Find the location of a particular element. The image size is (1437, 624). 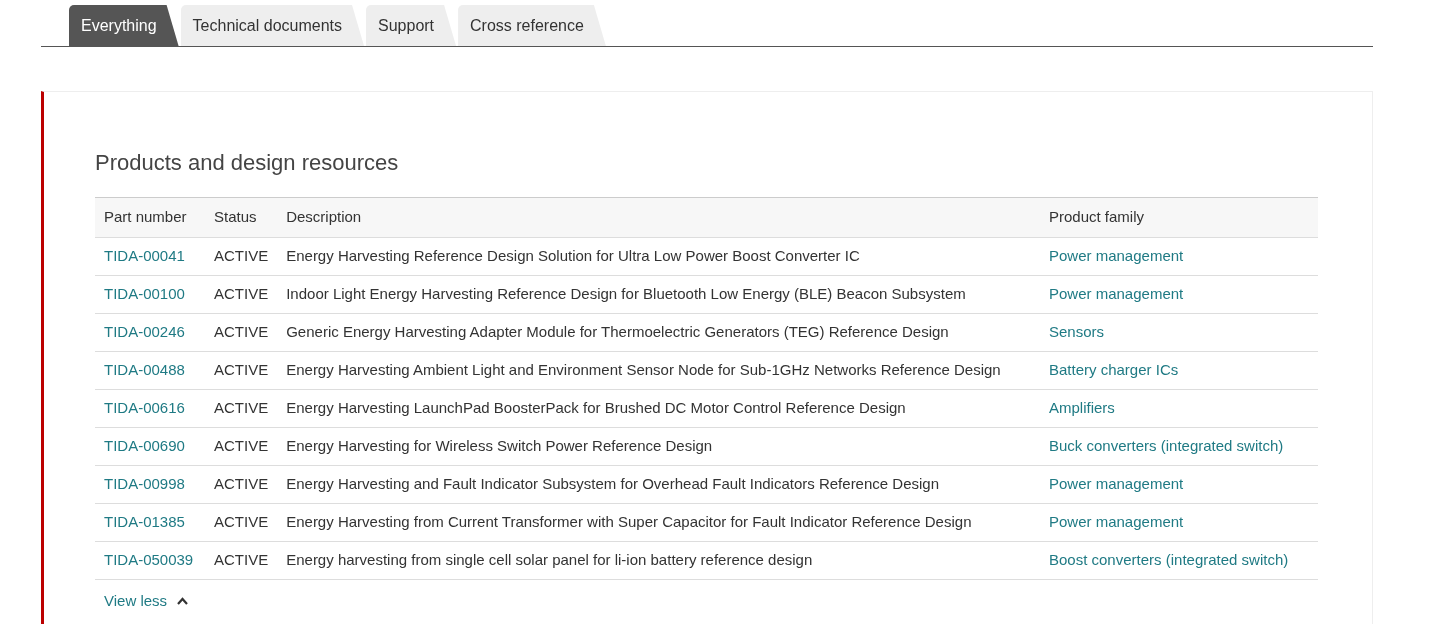

column-header: Description is located at coordinates (658, 217).